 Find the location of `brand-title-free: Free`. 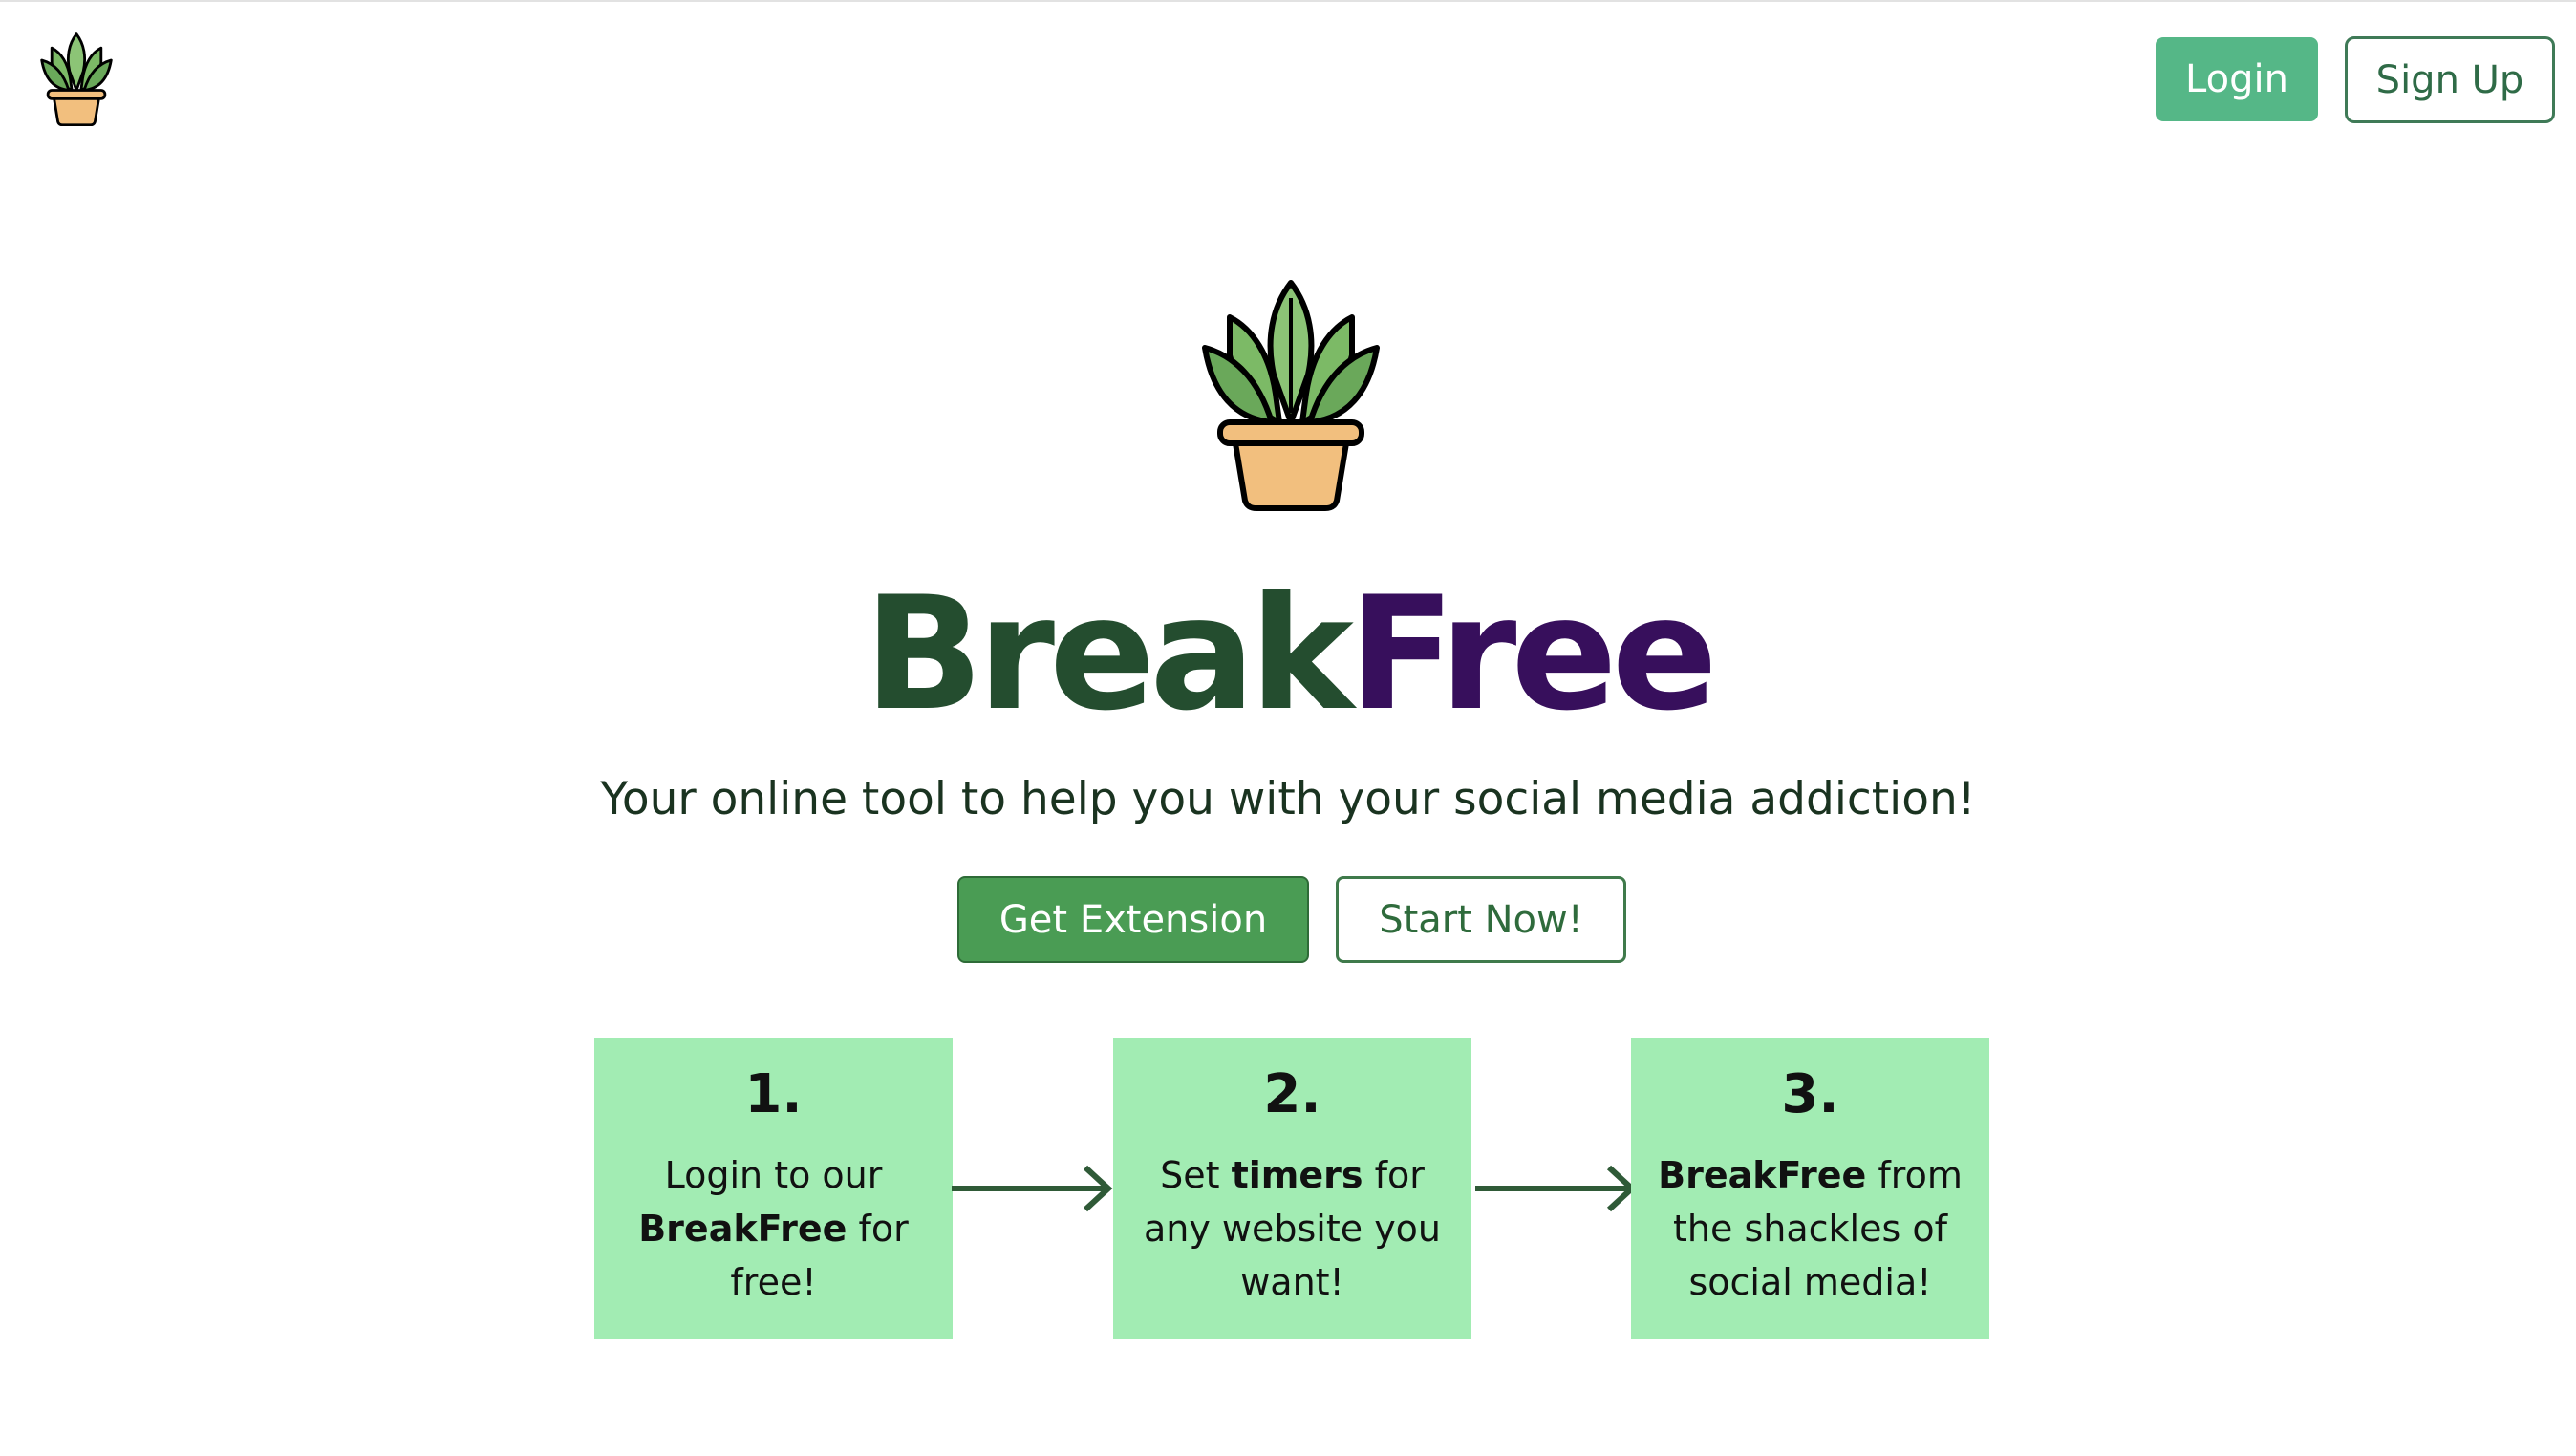

brand-title-free: Free is located at coordinates (1532, 654).